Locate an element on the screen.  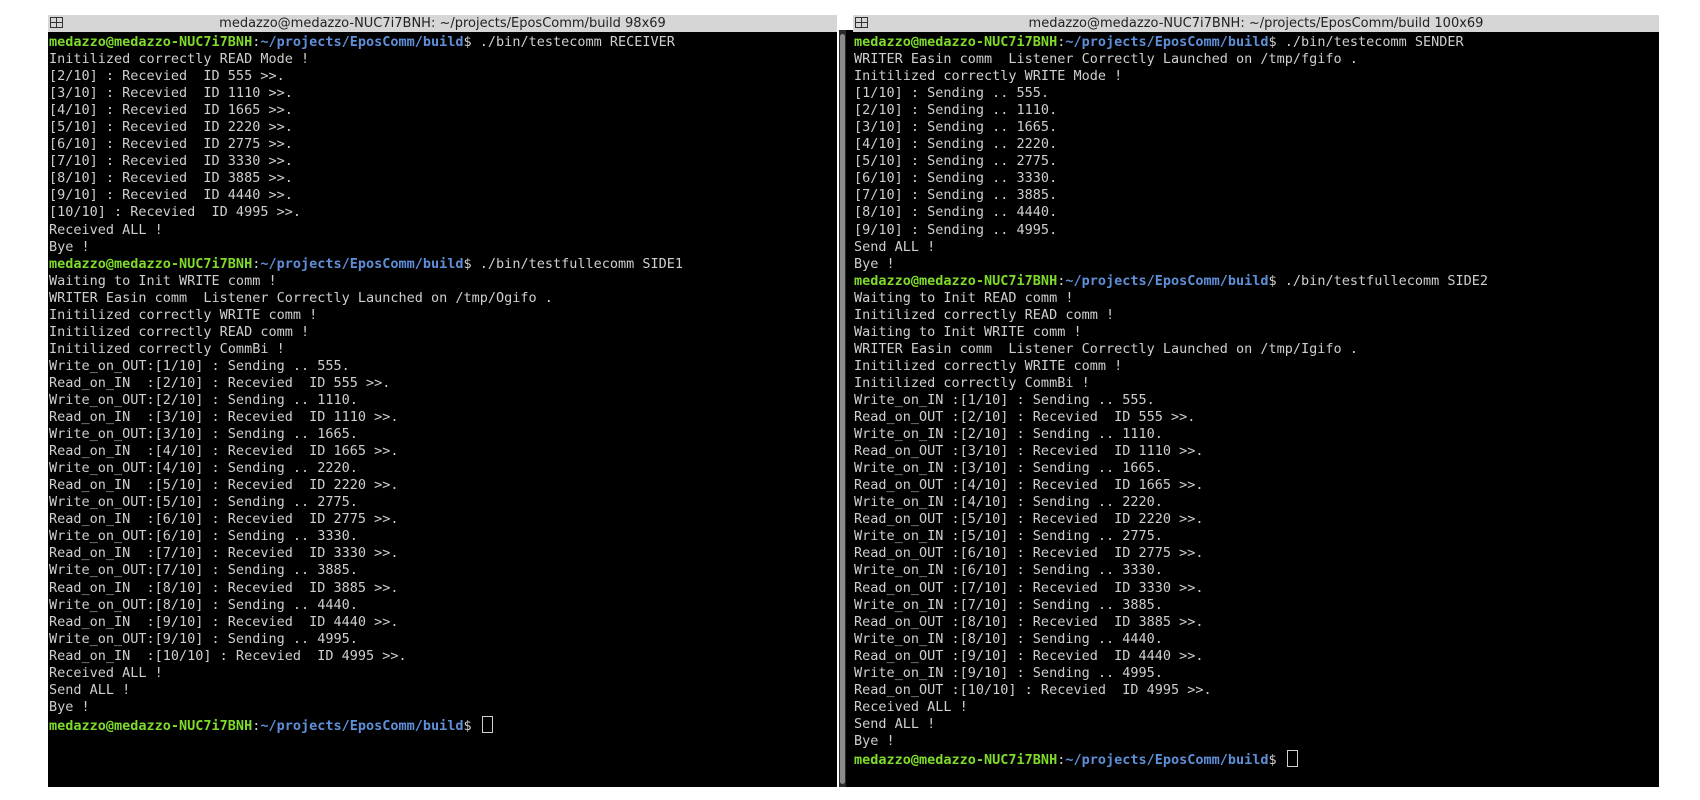
output-line: Write_on_OUT:[8/10] : Sending .. 4440. is located at coordinates (203, 604).